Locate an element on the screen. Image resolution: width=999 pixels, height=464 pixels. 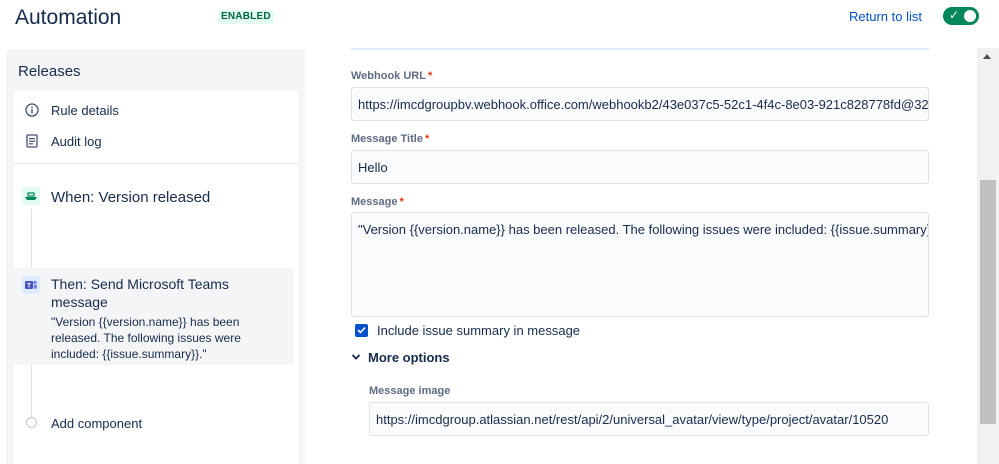
sidebar-item-label: Audit log is located at coordinates (76, 141).